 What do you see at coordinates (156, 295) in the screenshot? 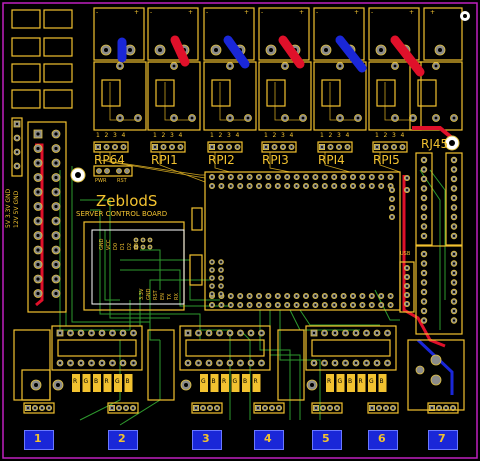
I see `module-pin-label: RST` at bounding box center [156, 295].